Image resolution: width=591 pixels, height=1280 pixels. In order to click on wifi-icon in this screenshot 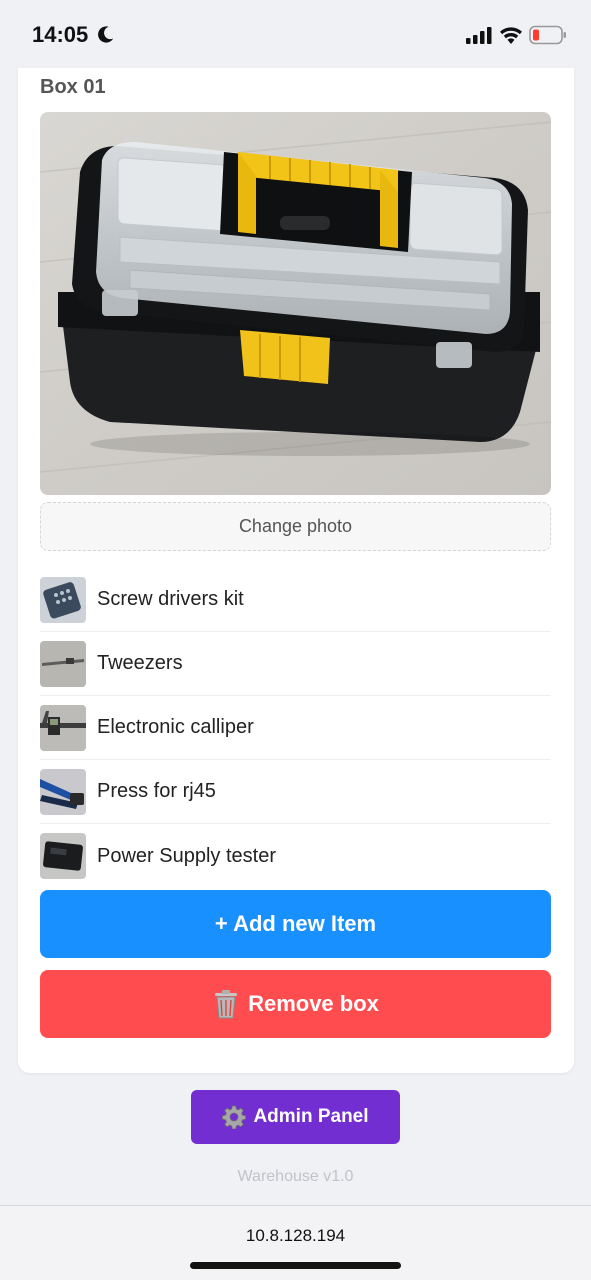, I will do `click(511, 35)`.